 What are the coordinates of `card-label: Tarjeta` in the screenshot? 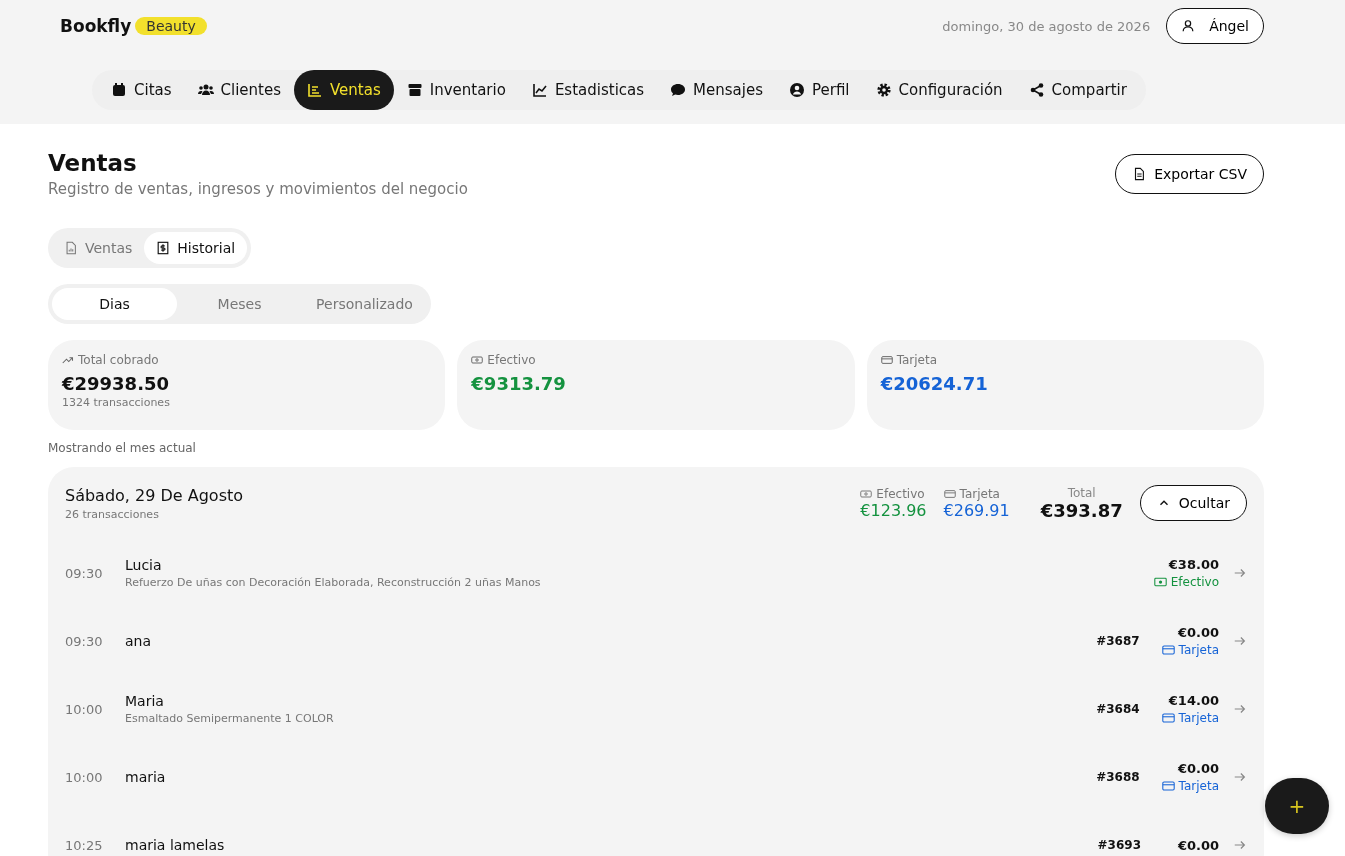 It's located at (917, 360).